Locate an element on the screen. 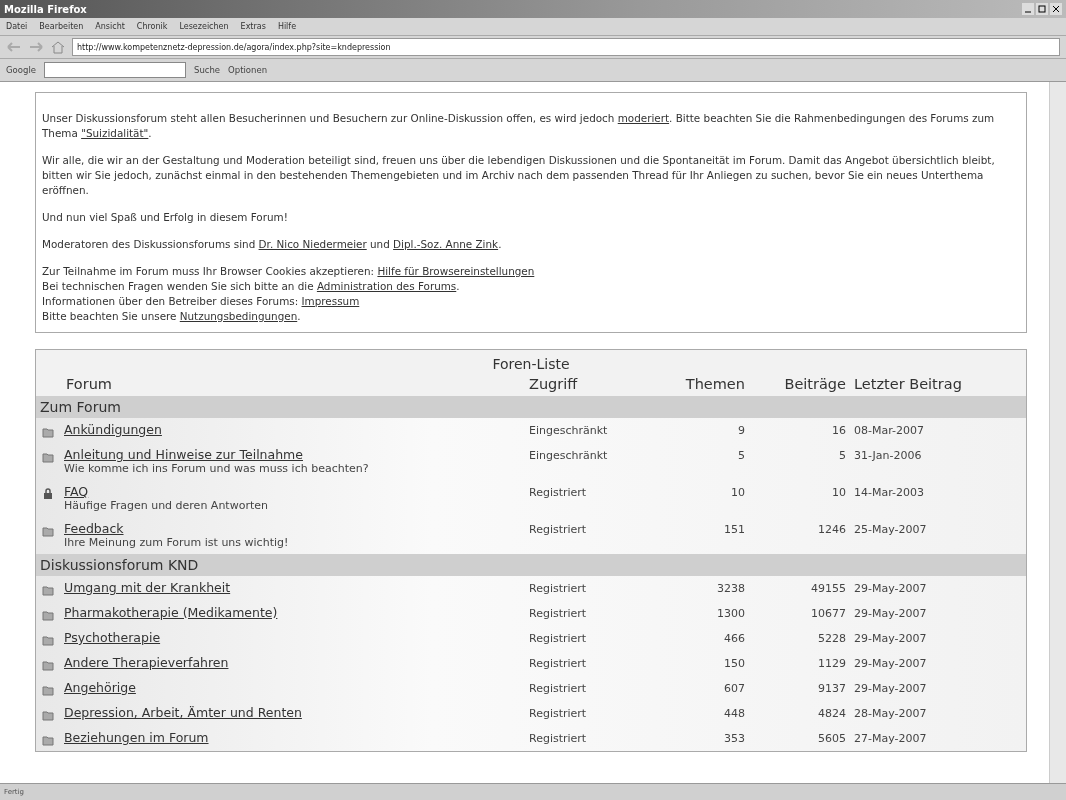  posts-cell-text: 1129 is located at coordinates (832, 663).